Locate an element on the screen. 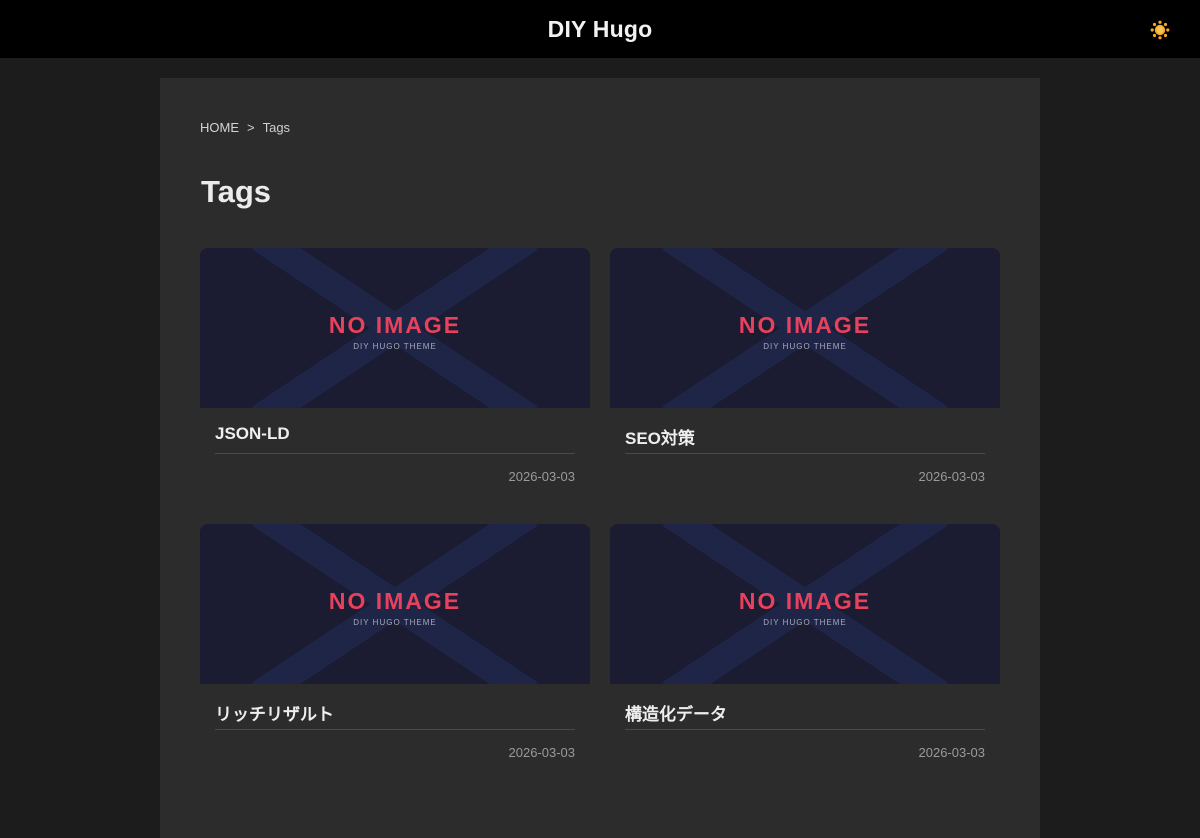 This screenshot has height=838, width=1200. breadcrumb-current: Tags is located at coordinates (276, 127).